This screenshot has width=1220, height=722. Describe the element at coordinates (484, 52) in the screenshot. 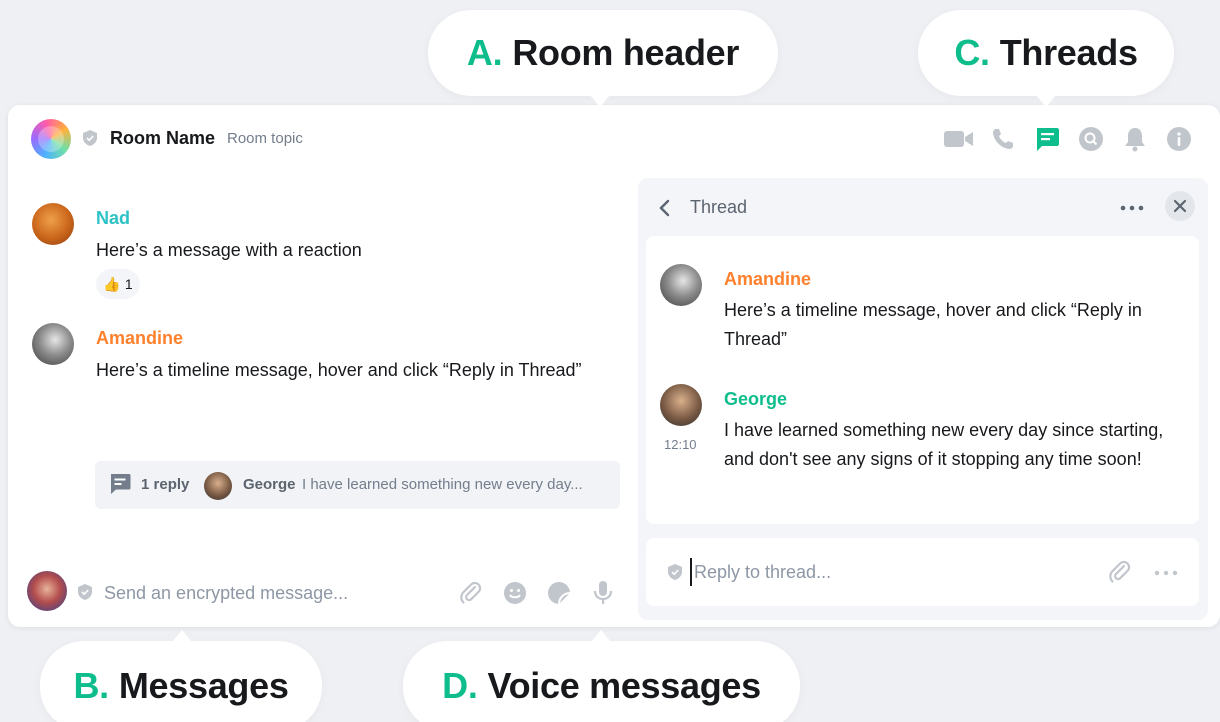

I see `callout-letter: A.` at that location.